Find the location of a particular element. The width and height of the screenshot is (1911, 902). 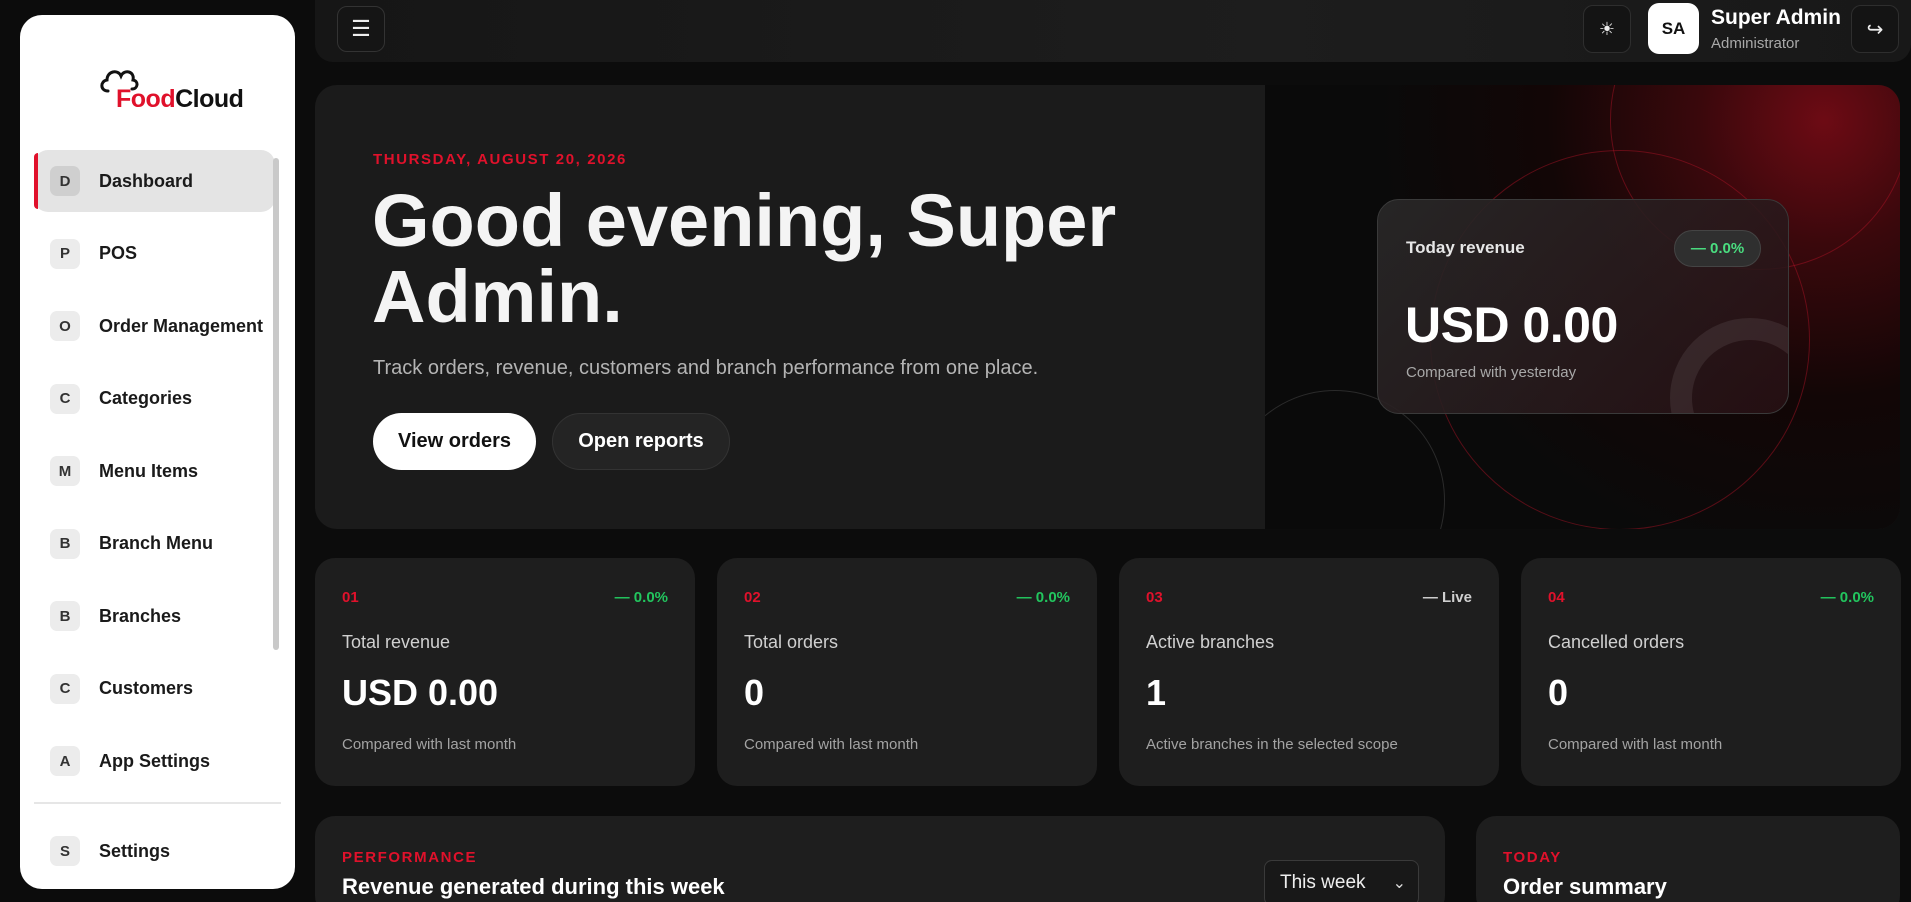

user-name: Super Admin is located at coordinates (1776, 17).